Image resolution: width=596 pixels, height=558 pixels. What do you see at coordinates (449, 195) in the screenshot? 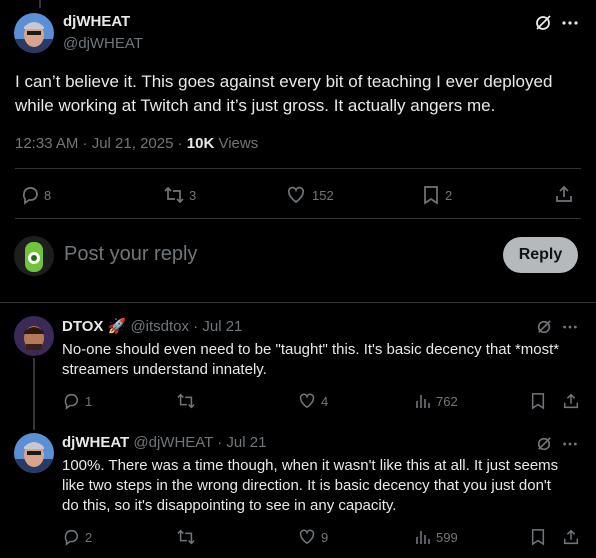
I see `bookmark-count: 2` at bounding box center [449, 195].